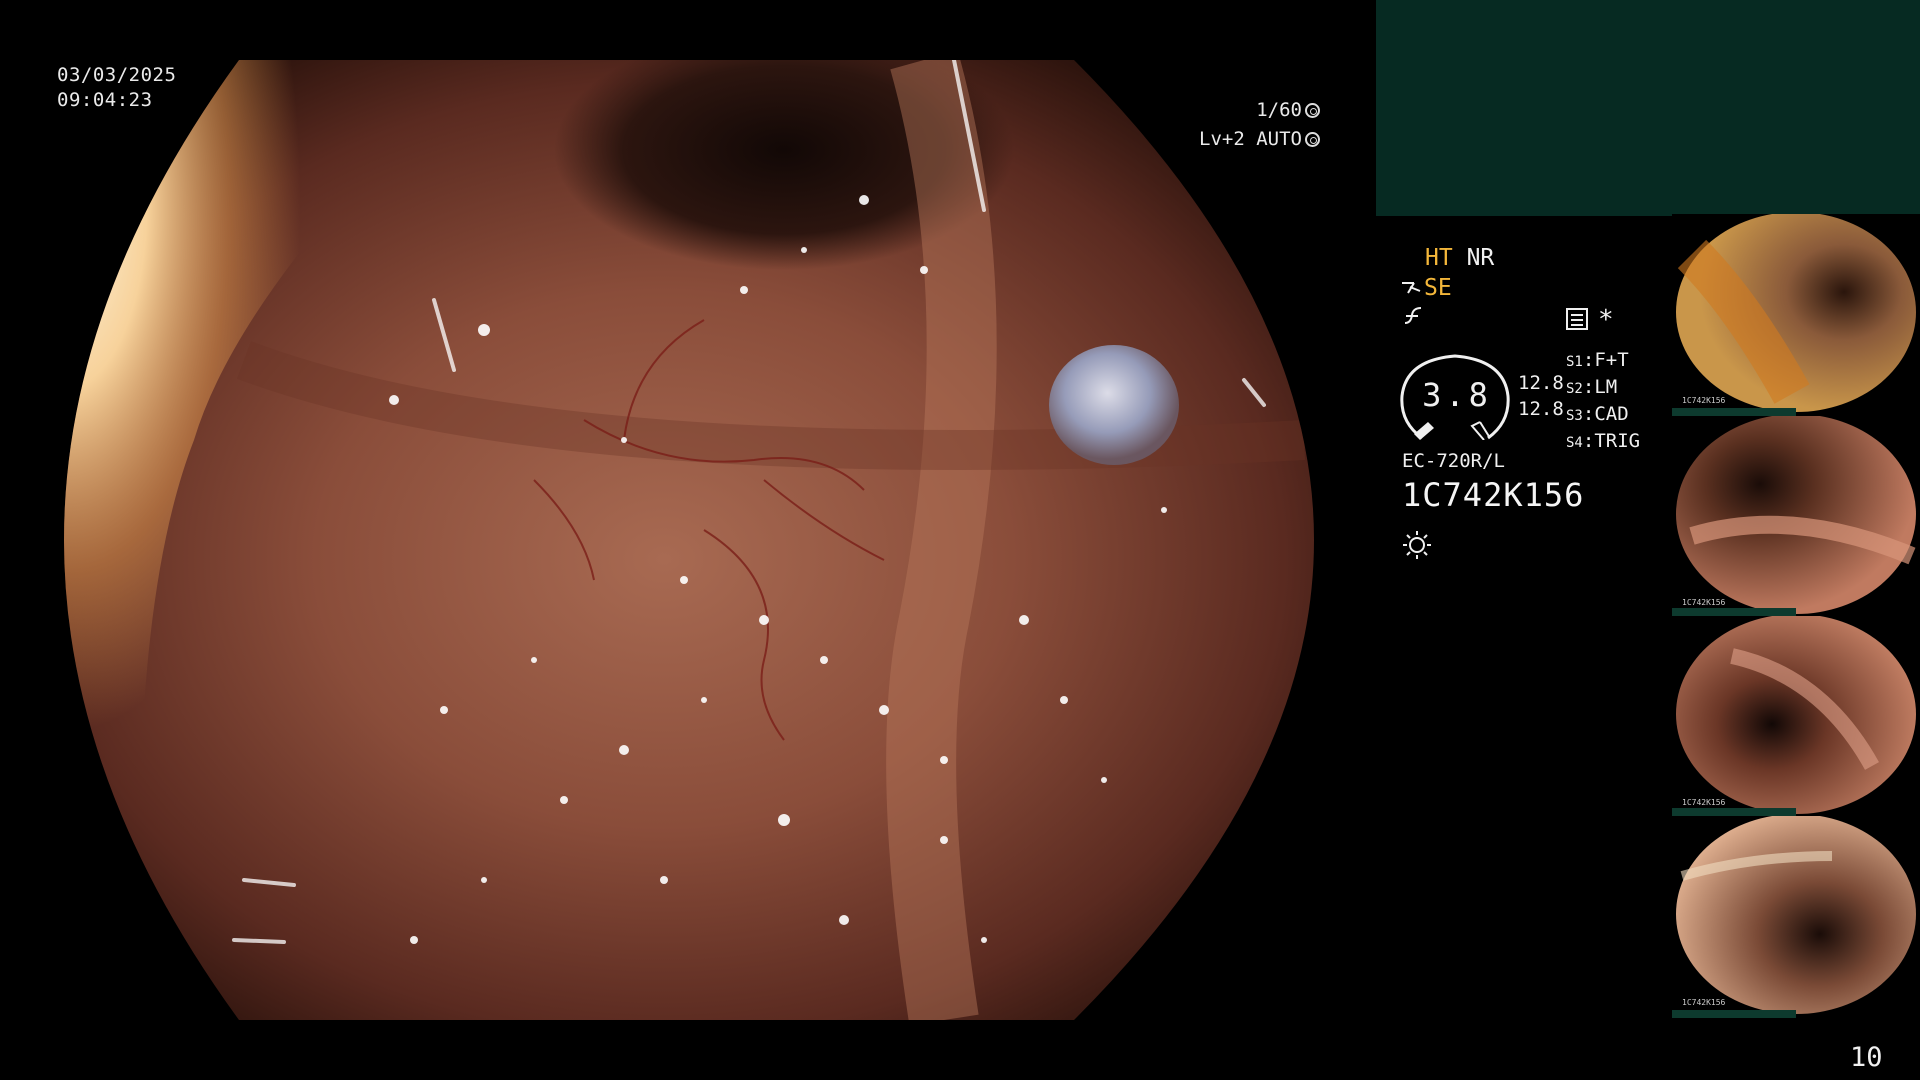 Image resolution: width=1920 pixels, height=1080 pixels. Describe the element at coordinates (1603, 402) in the screenshot. I see `scope-switch-list: S1:F+T S2:LM S3:CAD S4:TRIG` at that location.